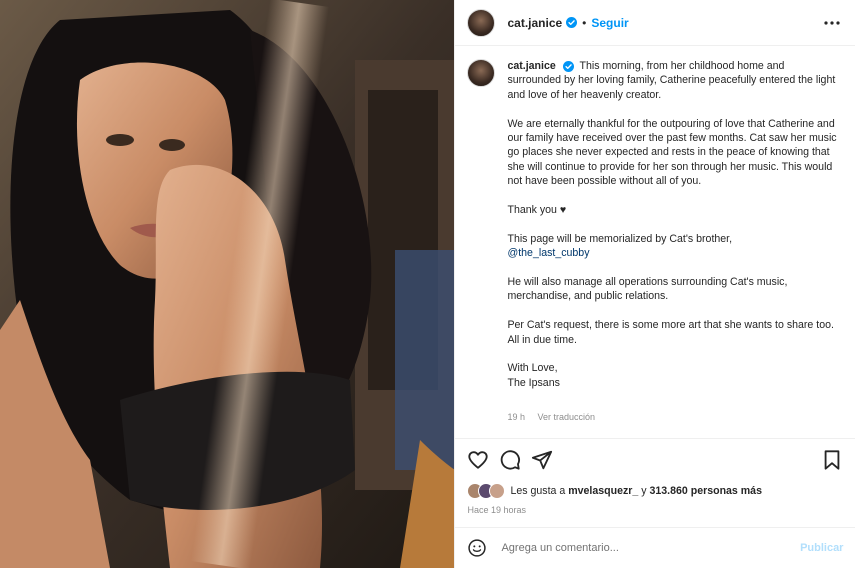 The height and width of the screenshot is (568, 855). I want to click on more-icon, so click(832, 23).